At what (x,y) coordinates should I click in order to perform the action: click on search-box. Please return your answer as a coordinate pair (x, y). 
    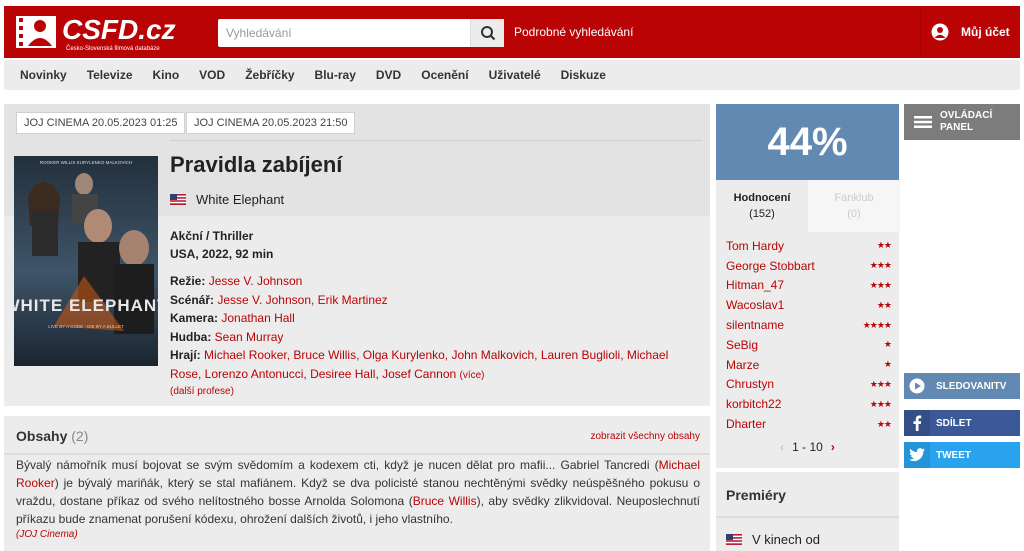
    Looking at the image, I should click on (361, 33).